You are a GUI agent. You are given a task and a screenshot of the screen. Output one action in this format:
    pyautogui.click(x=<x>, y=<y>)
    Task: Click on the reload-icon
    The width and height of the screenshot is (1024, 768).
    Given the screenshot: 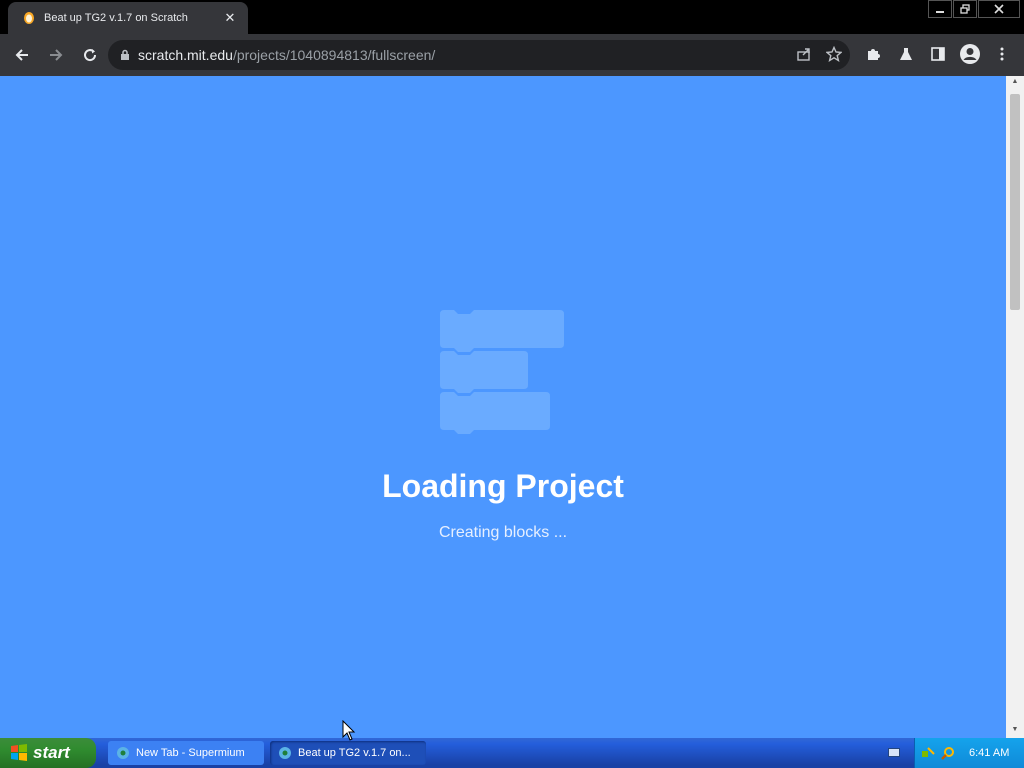 What is the action you would take?
    pyautogui.click(x=90, y=55)
    